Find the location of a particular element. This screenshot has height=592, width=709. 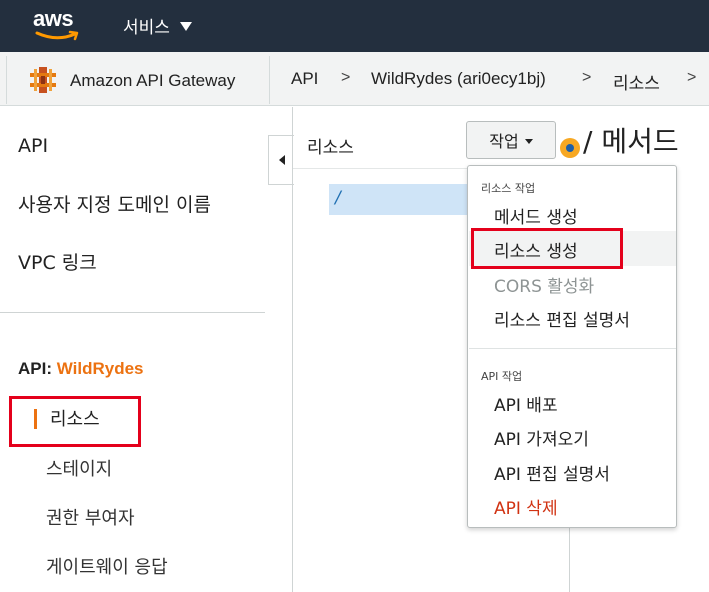

service-home-link: Amazon API Gateway is located at coordinates (138, 80).